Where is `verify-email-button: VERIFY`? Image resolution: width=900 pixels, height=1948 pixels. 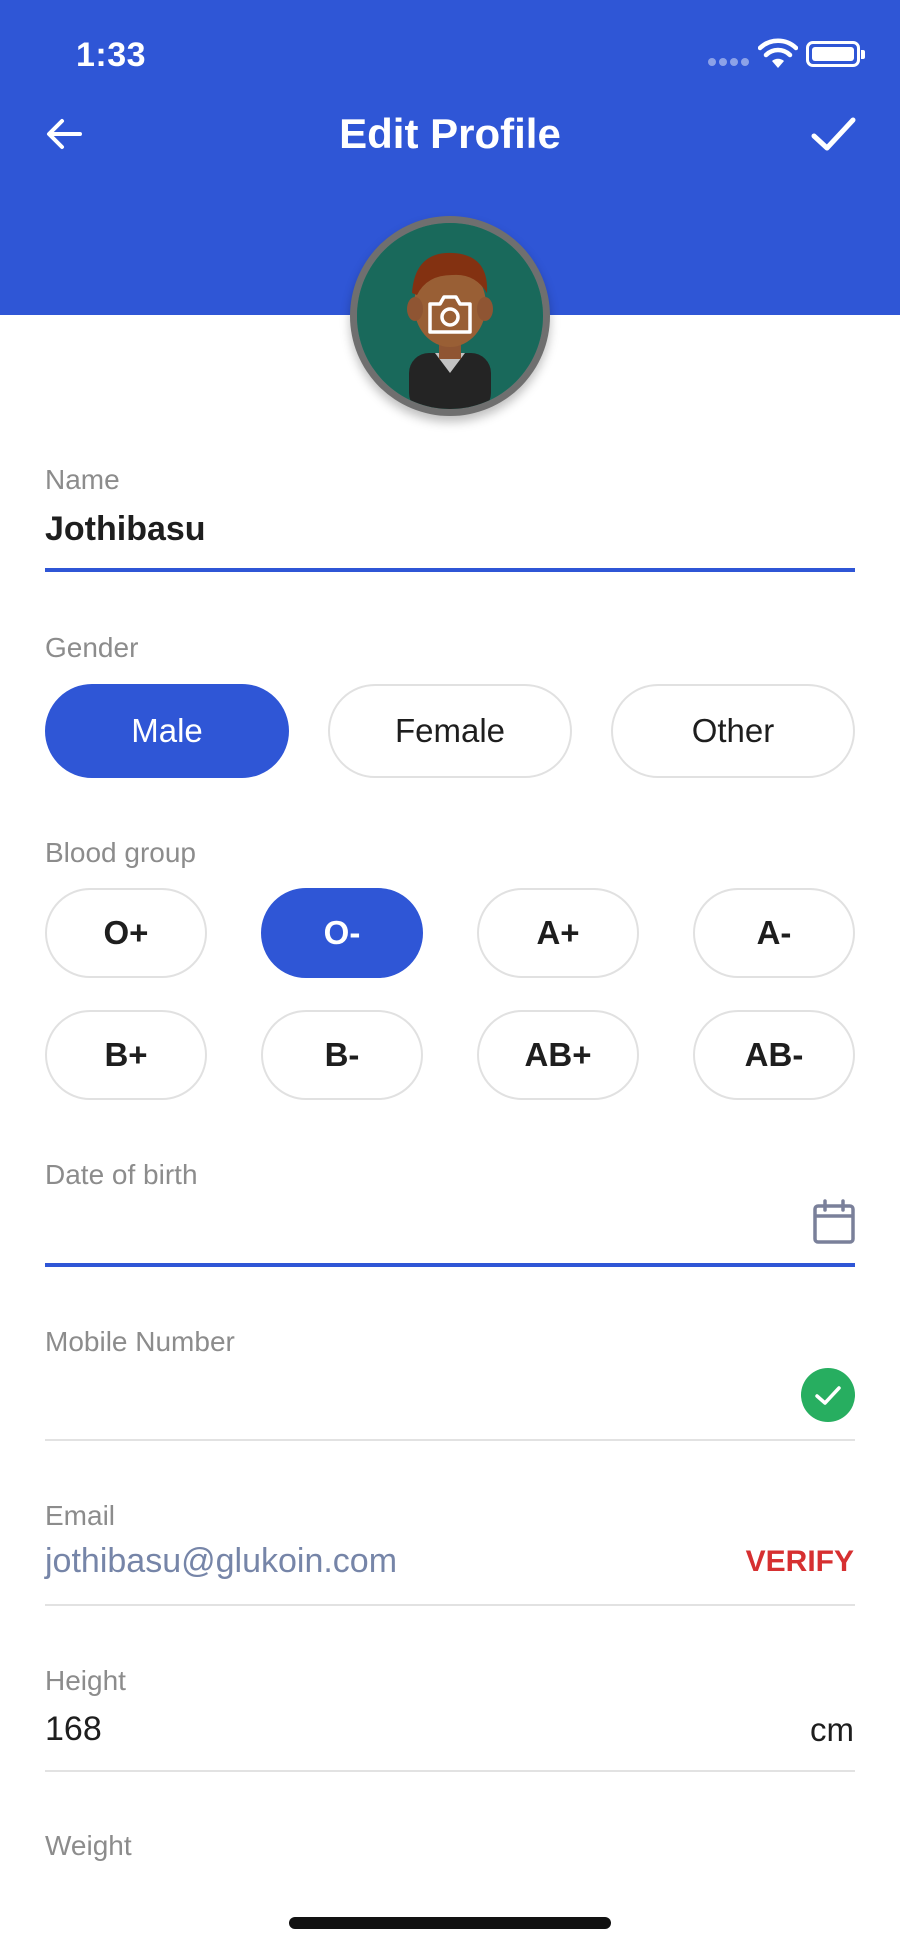
verify-email-button: VERIFY is located at coordinates (800, 1562).